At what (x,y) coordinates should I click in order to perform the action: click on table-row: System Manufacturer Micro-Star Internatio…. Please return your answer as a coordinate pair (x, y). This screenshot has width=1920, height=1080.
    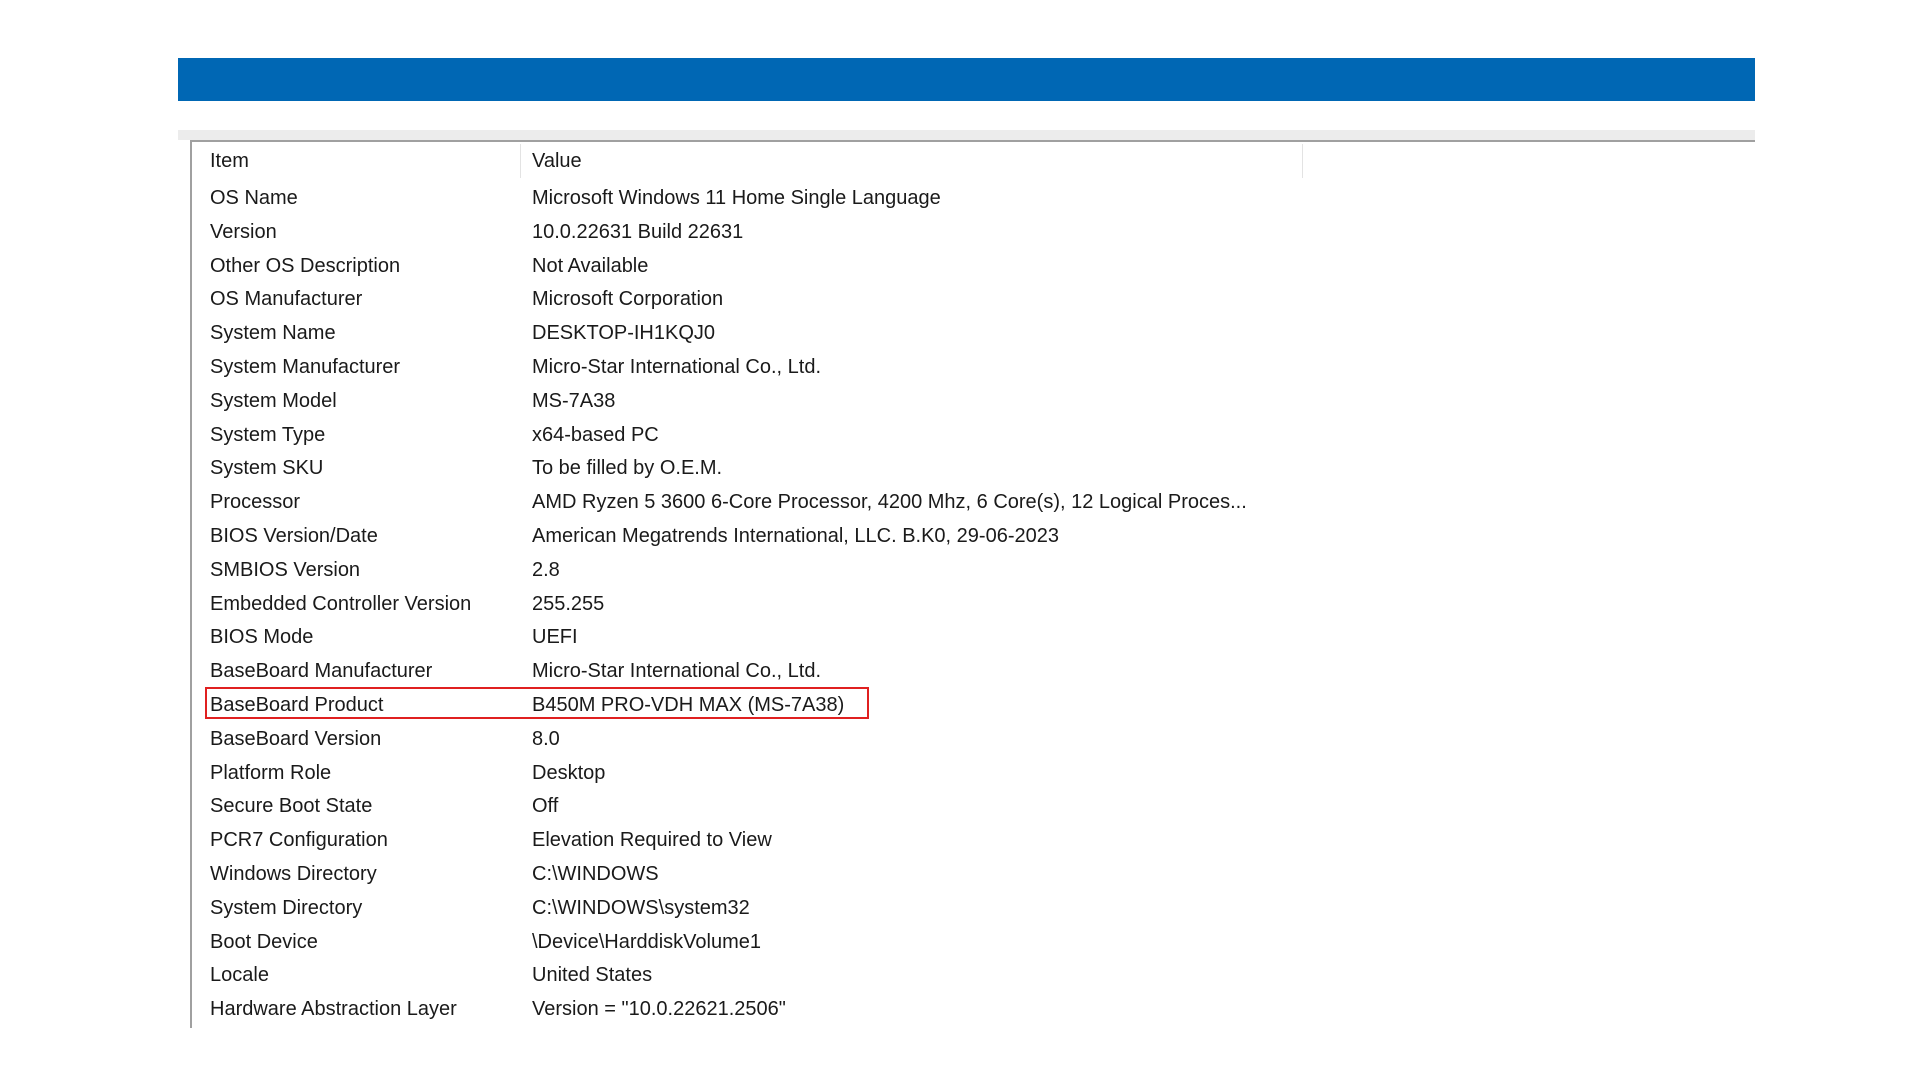
    Looking at the image, I should click on (964, 368).